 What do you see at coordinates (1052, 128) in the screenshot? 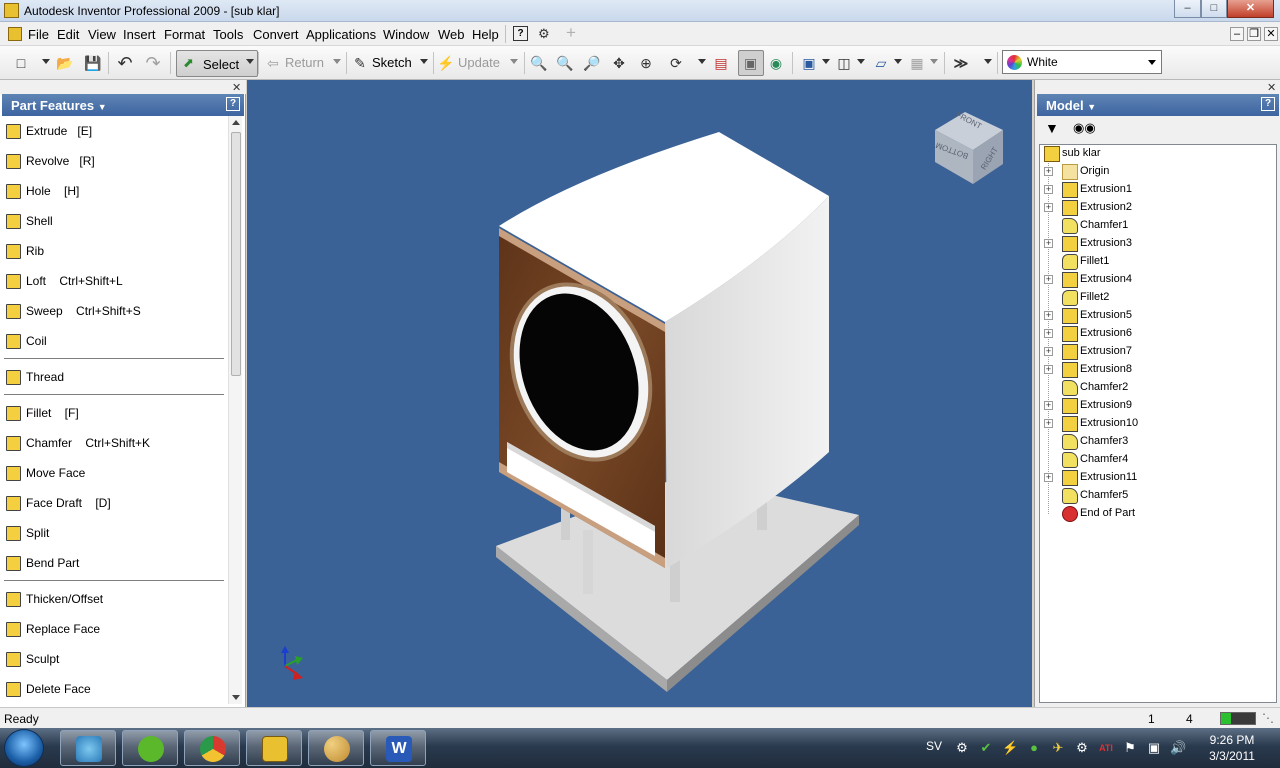
I see `filter-icon: ▼` at bounding box center [1052, 128].